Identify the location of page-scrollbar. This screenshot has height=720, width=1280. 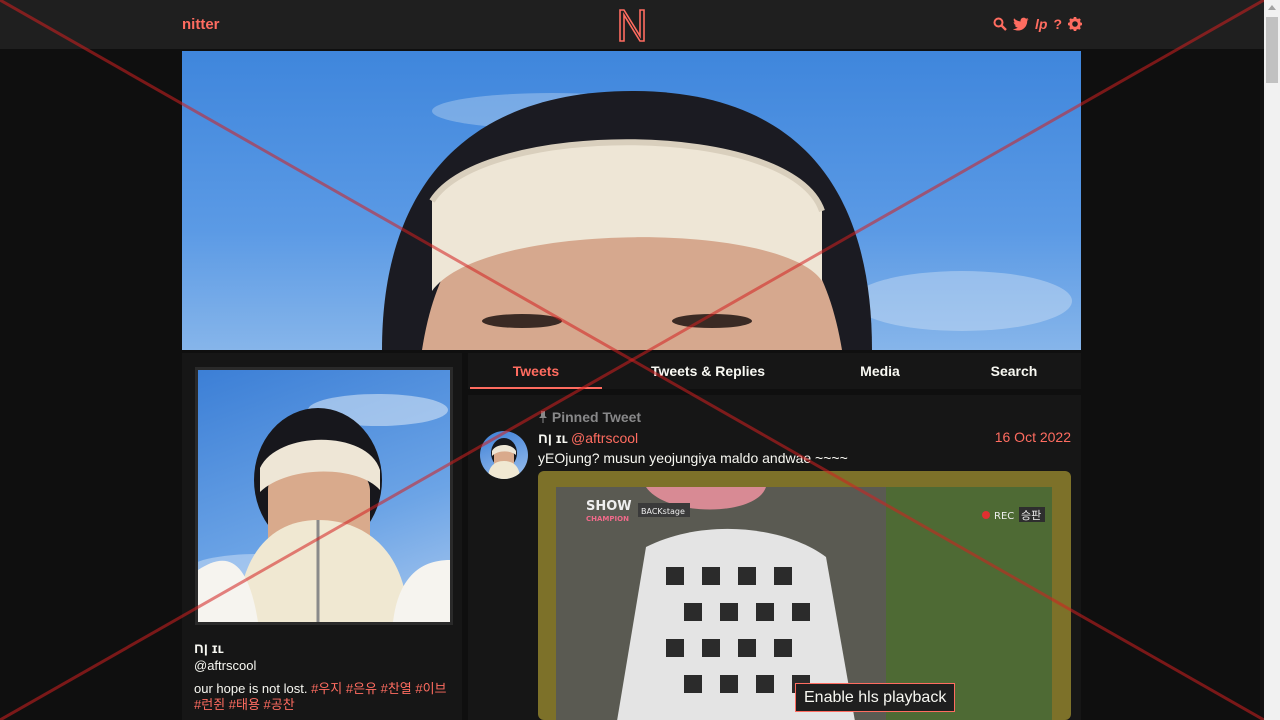
(1272, 360).